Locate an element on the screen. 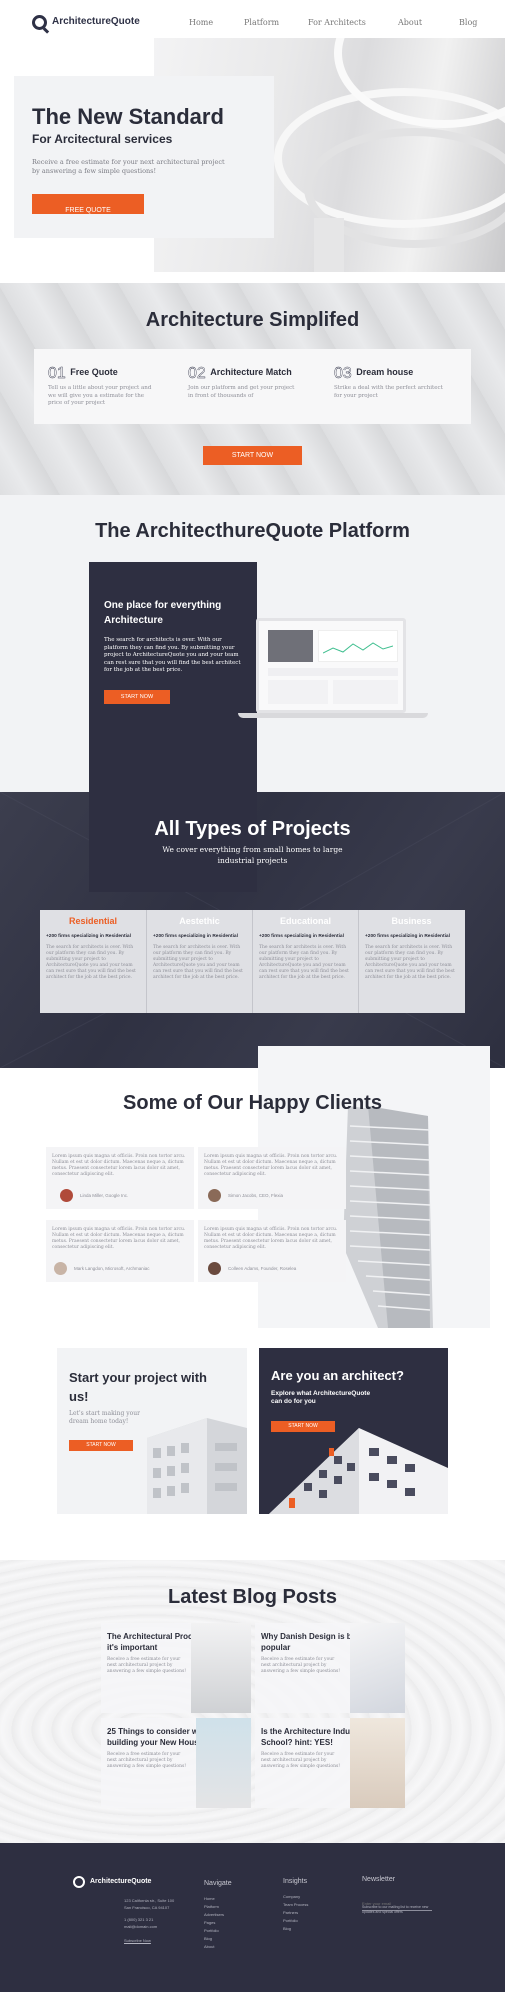  nav-blog: Blog is located at coordinates (468, 22).